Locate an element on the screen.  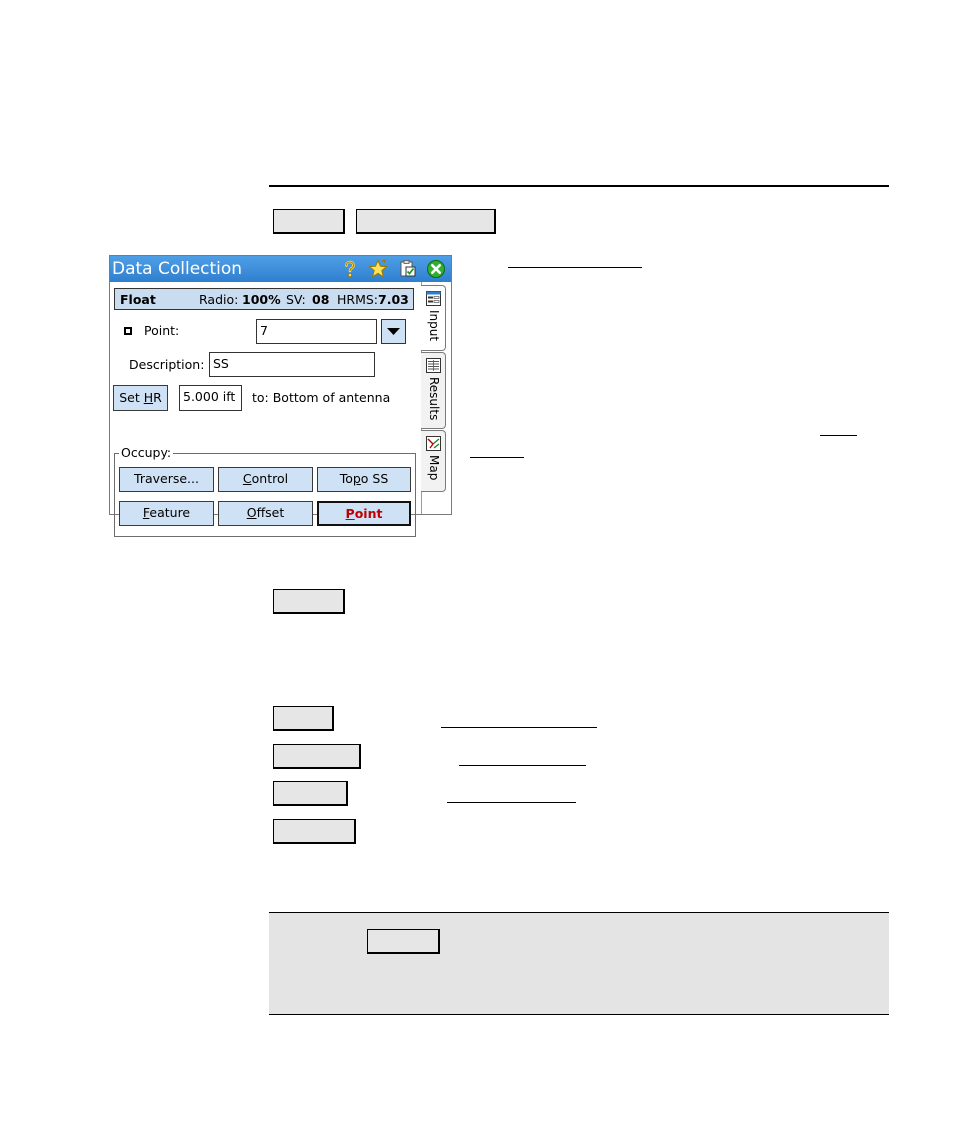
set-hr-button: Set HR is located at coordinates (140, 398).